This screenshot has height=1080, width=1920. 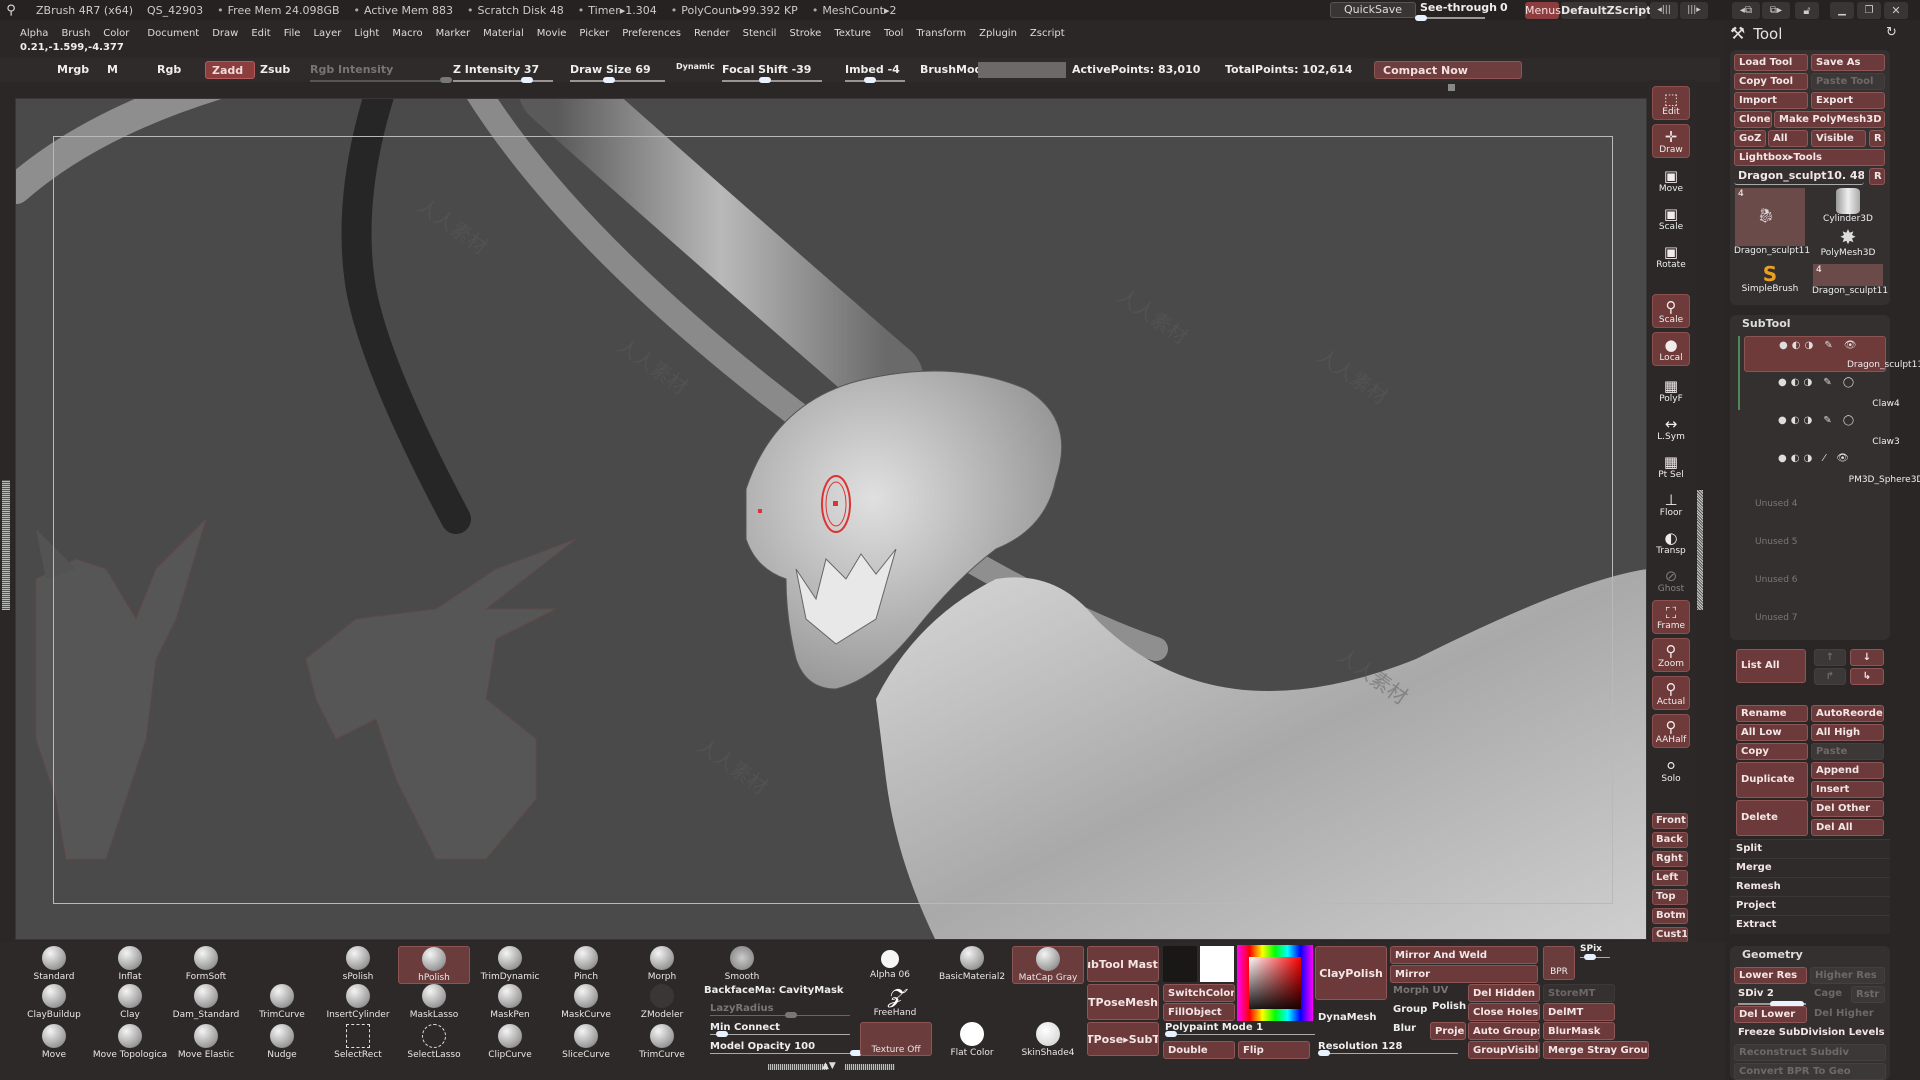 What do you see at coordinates (1848, 81) in the screenshot?
I see `paste-tool-button: Paste Tool` at bounding box center [1848, 81].